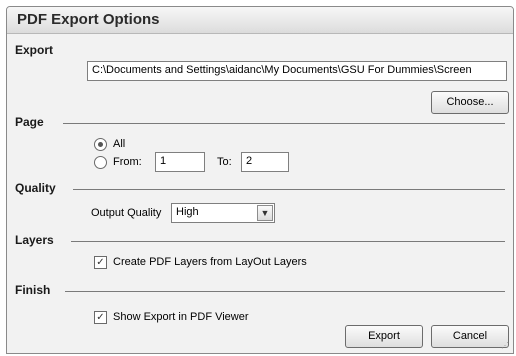 The height and width of the screenshot is (356, 516). I want to click on quality-section: Quality, so click(260, 188).